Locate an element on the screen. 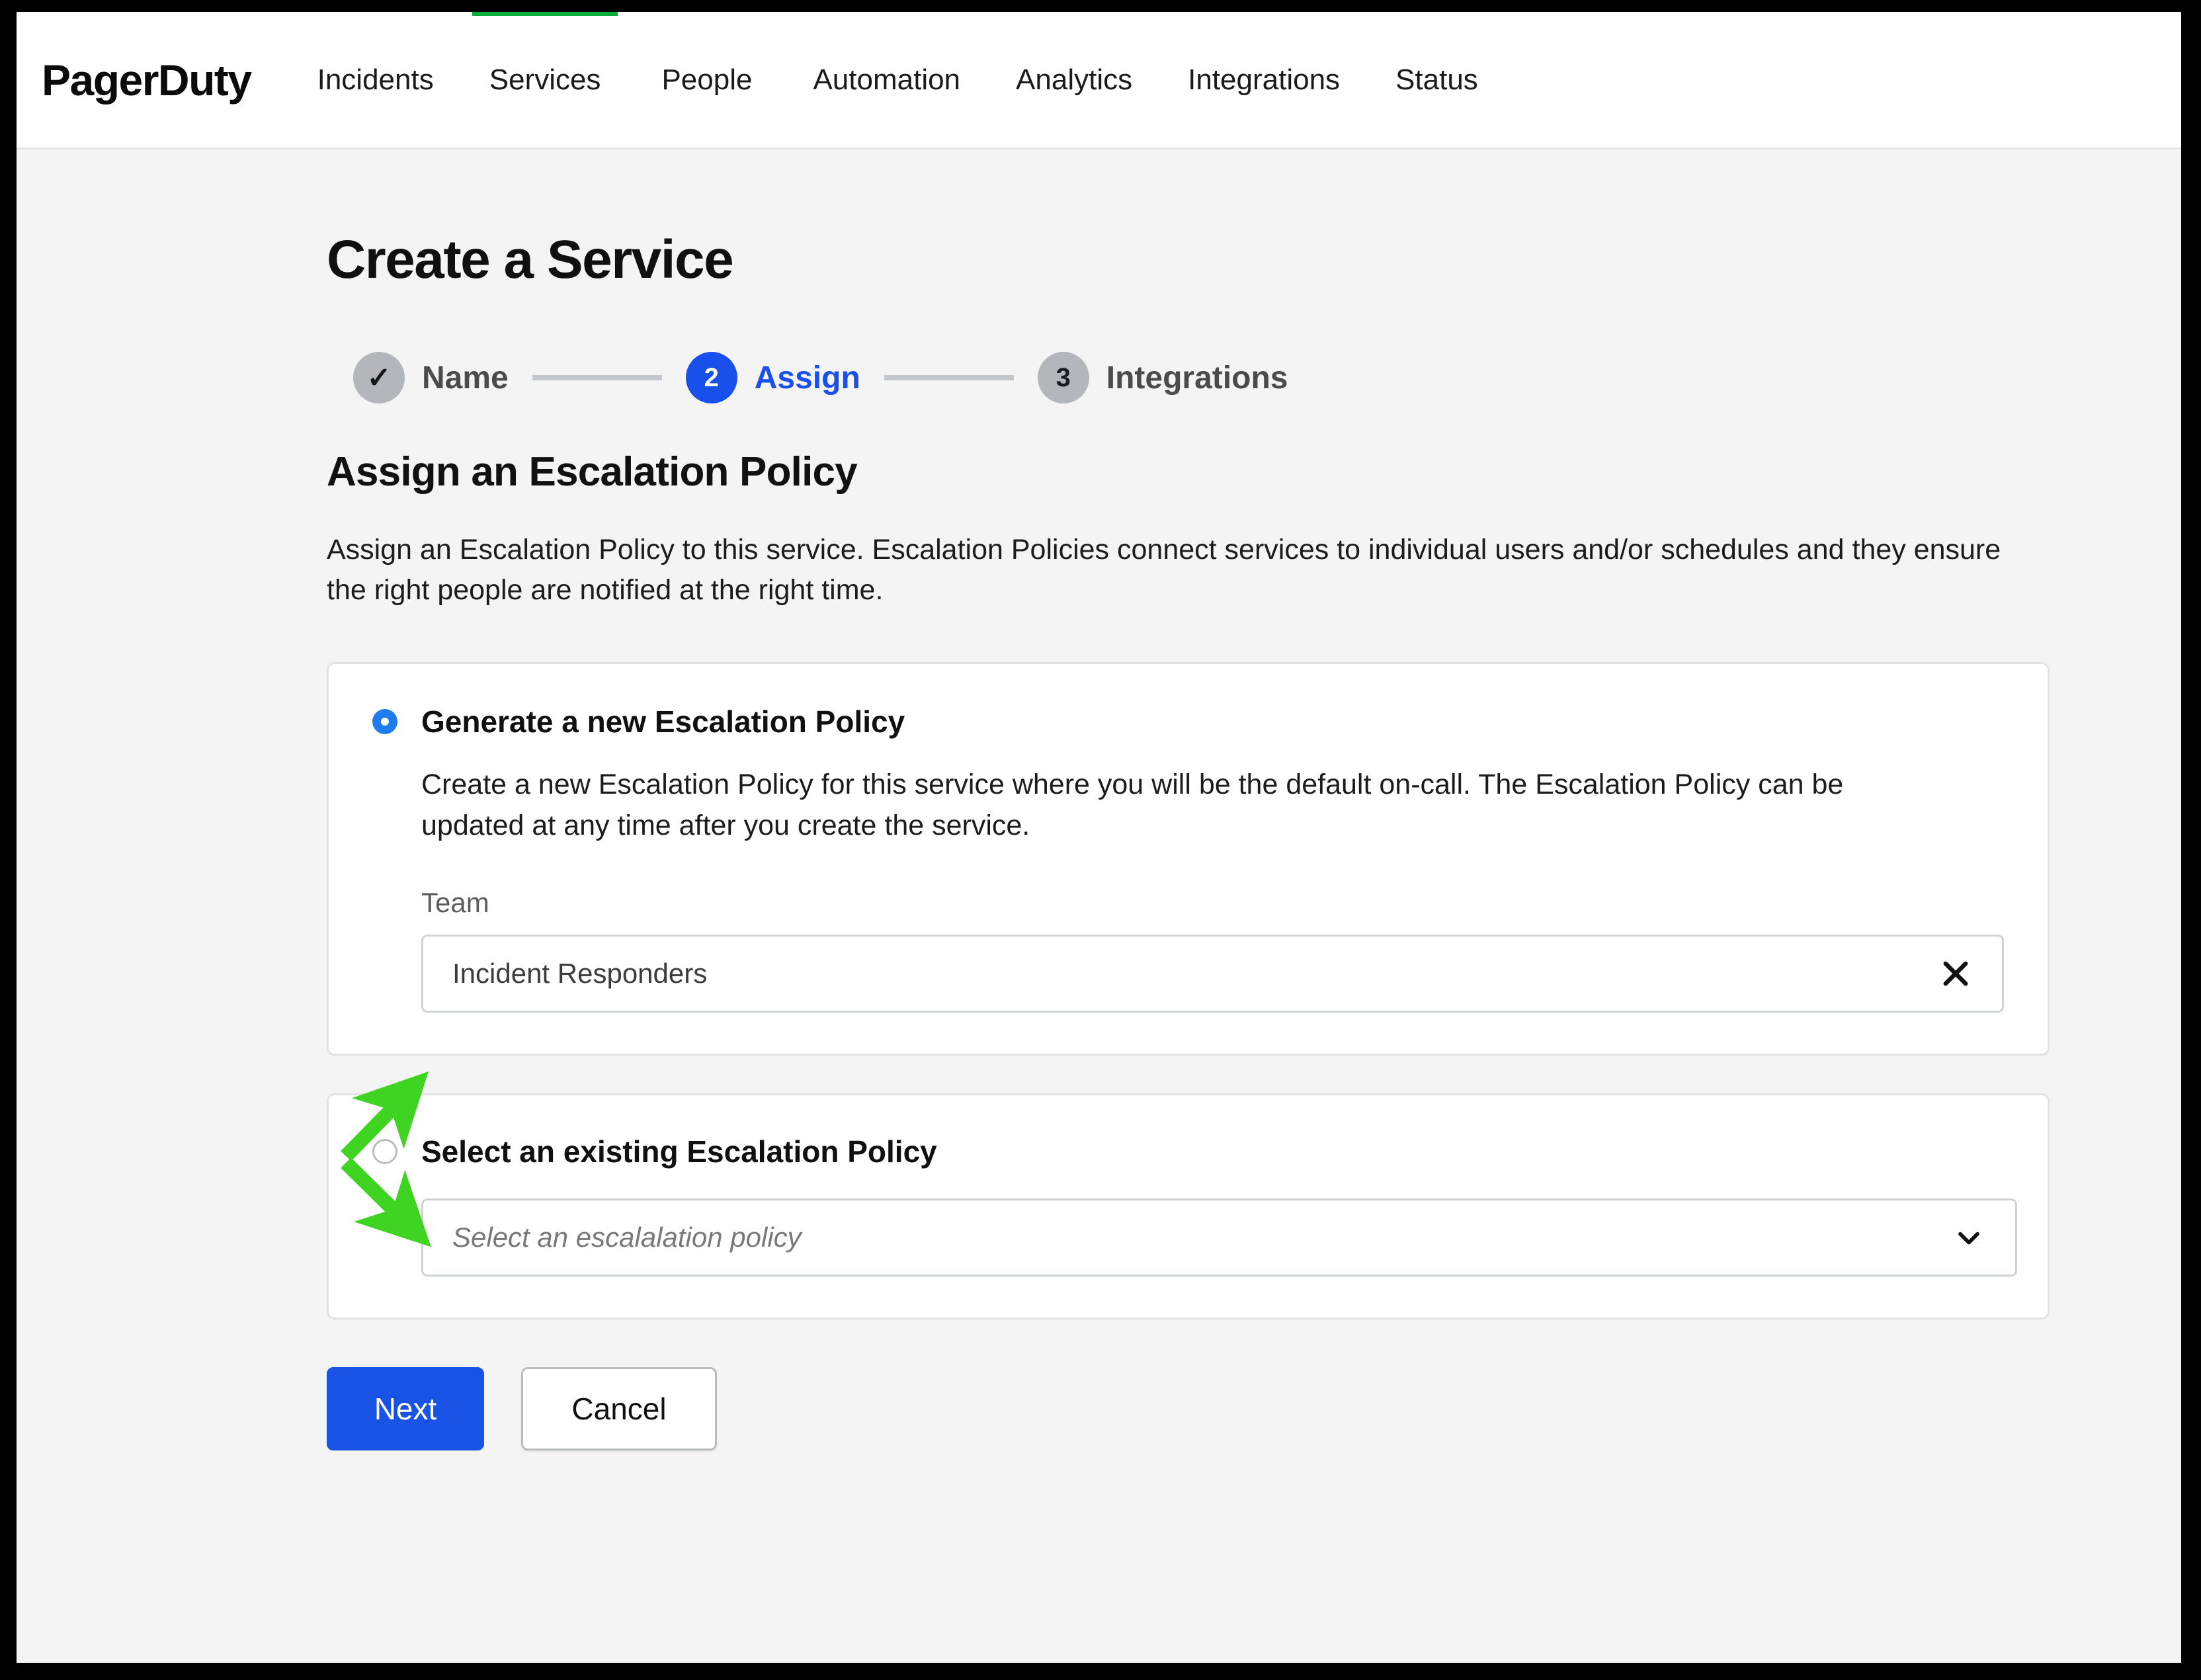 Image resolution: width=2201 pixels, height=1680 pixels. escalation-policy-select: Select an escalalation policy is located at coordinates (1219, 1237).